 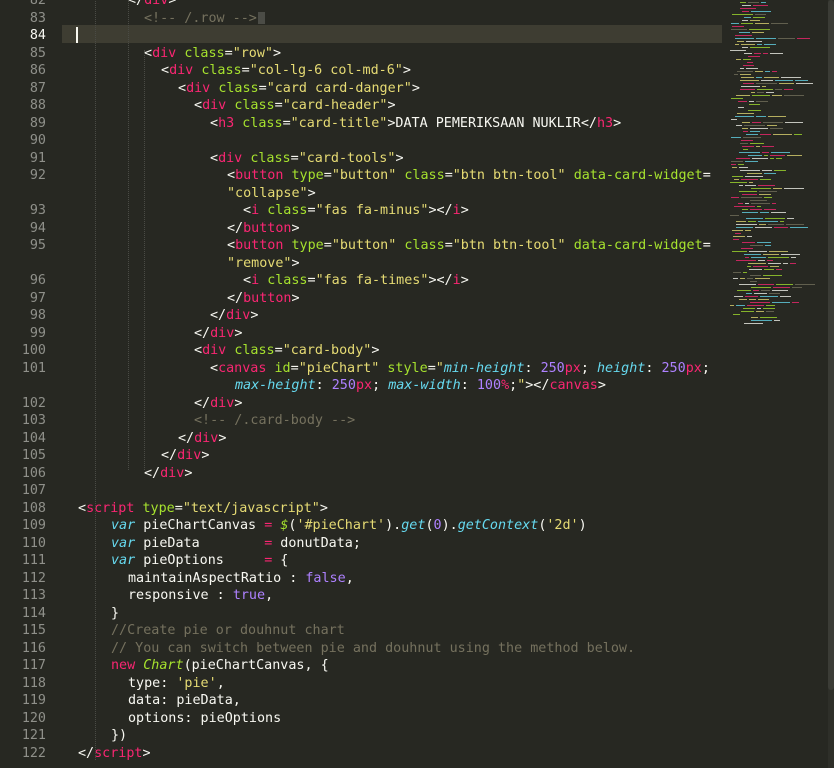 What do you see at coordinates (582, 525) in the screenshot?
I see `code-token: )` at bounding box center [582, 525].